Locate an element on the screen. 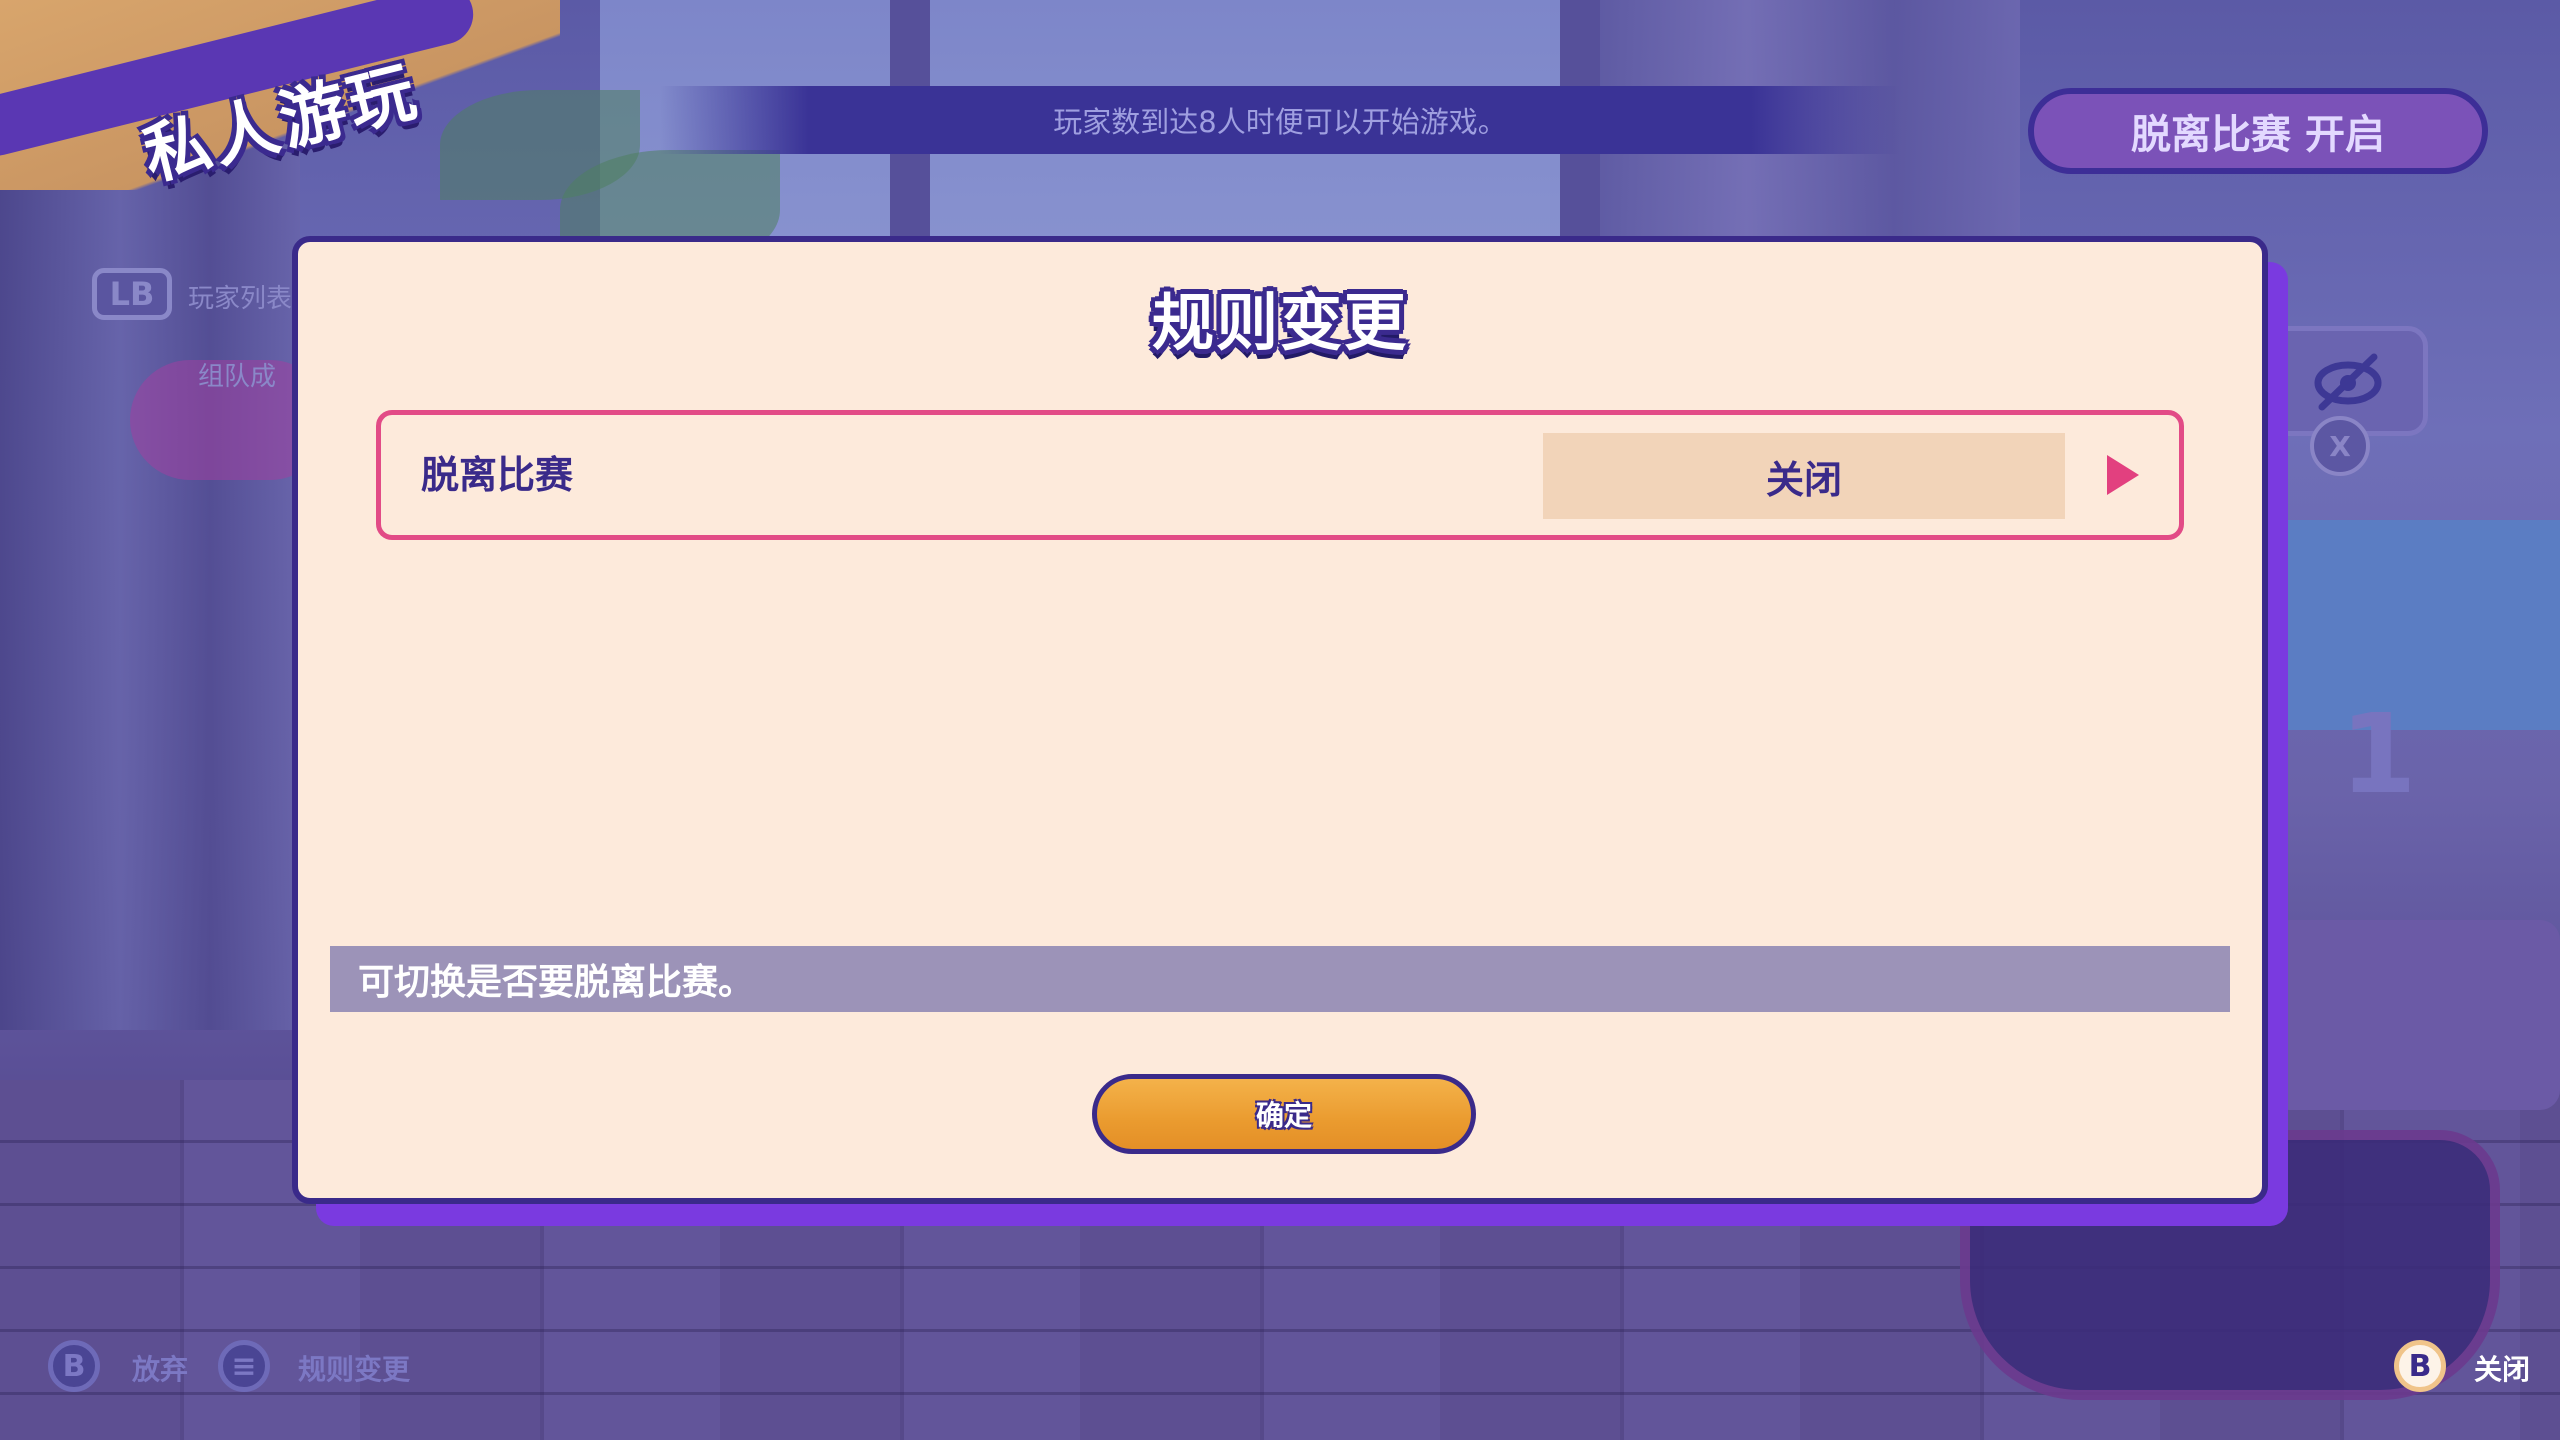  background-counter: 1 is located at coordinates (2378, 754).